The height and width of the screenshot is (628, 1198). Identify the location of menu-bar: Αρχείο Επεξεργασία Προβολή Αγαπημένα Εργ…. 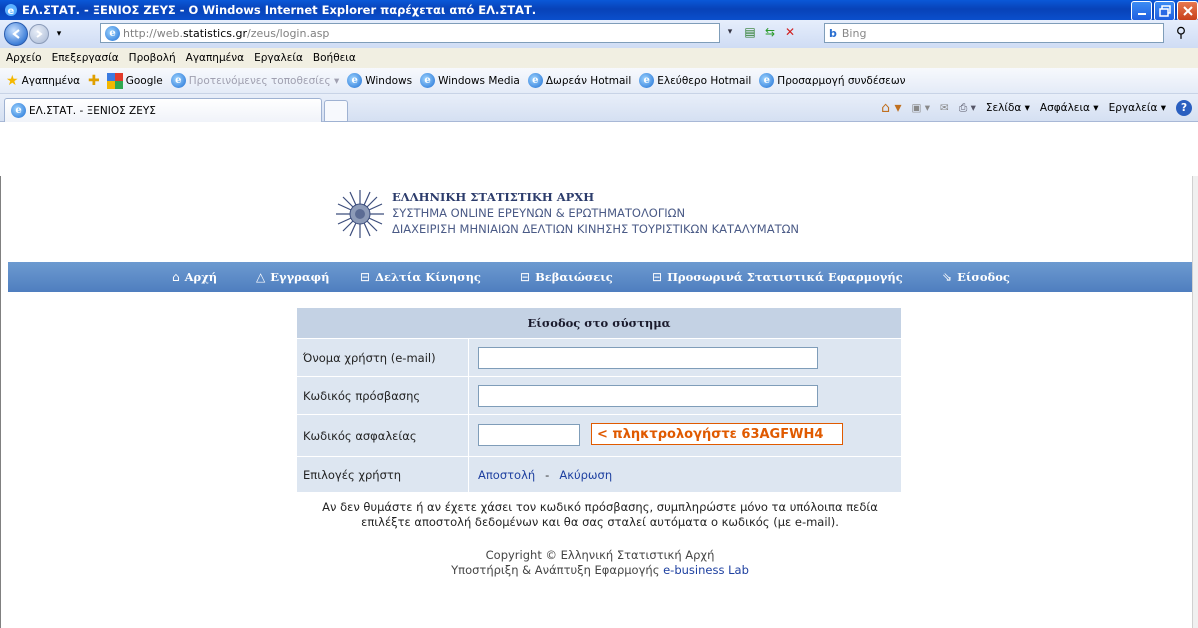
(599, 58).